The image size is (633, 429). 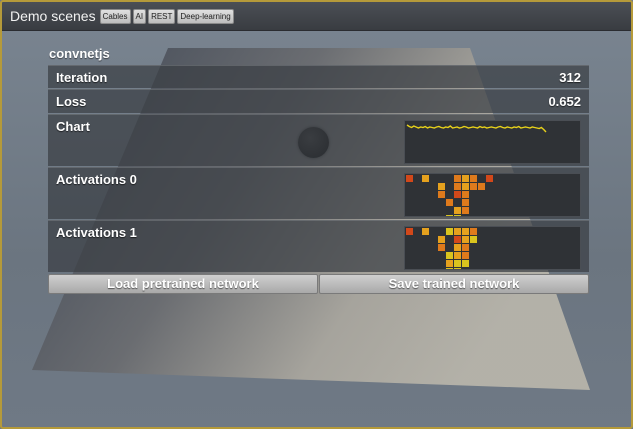 I want to click on iteration-row: Iteration 312, so click(x=318, y=76).